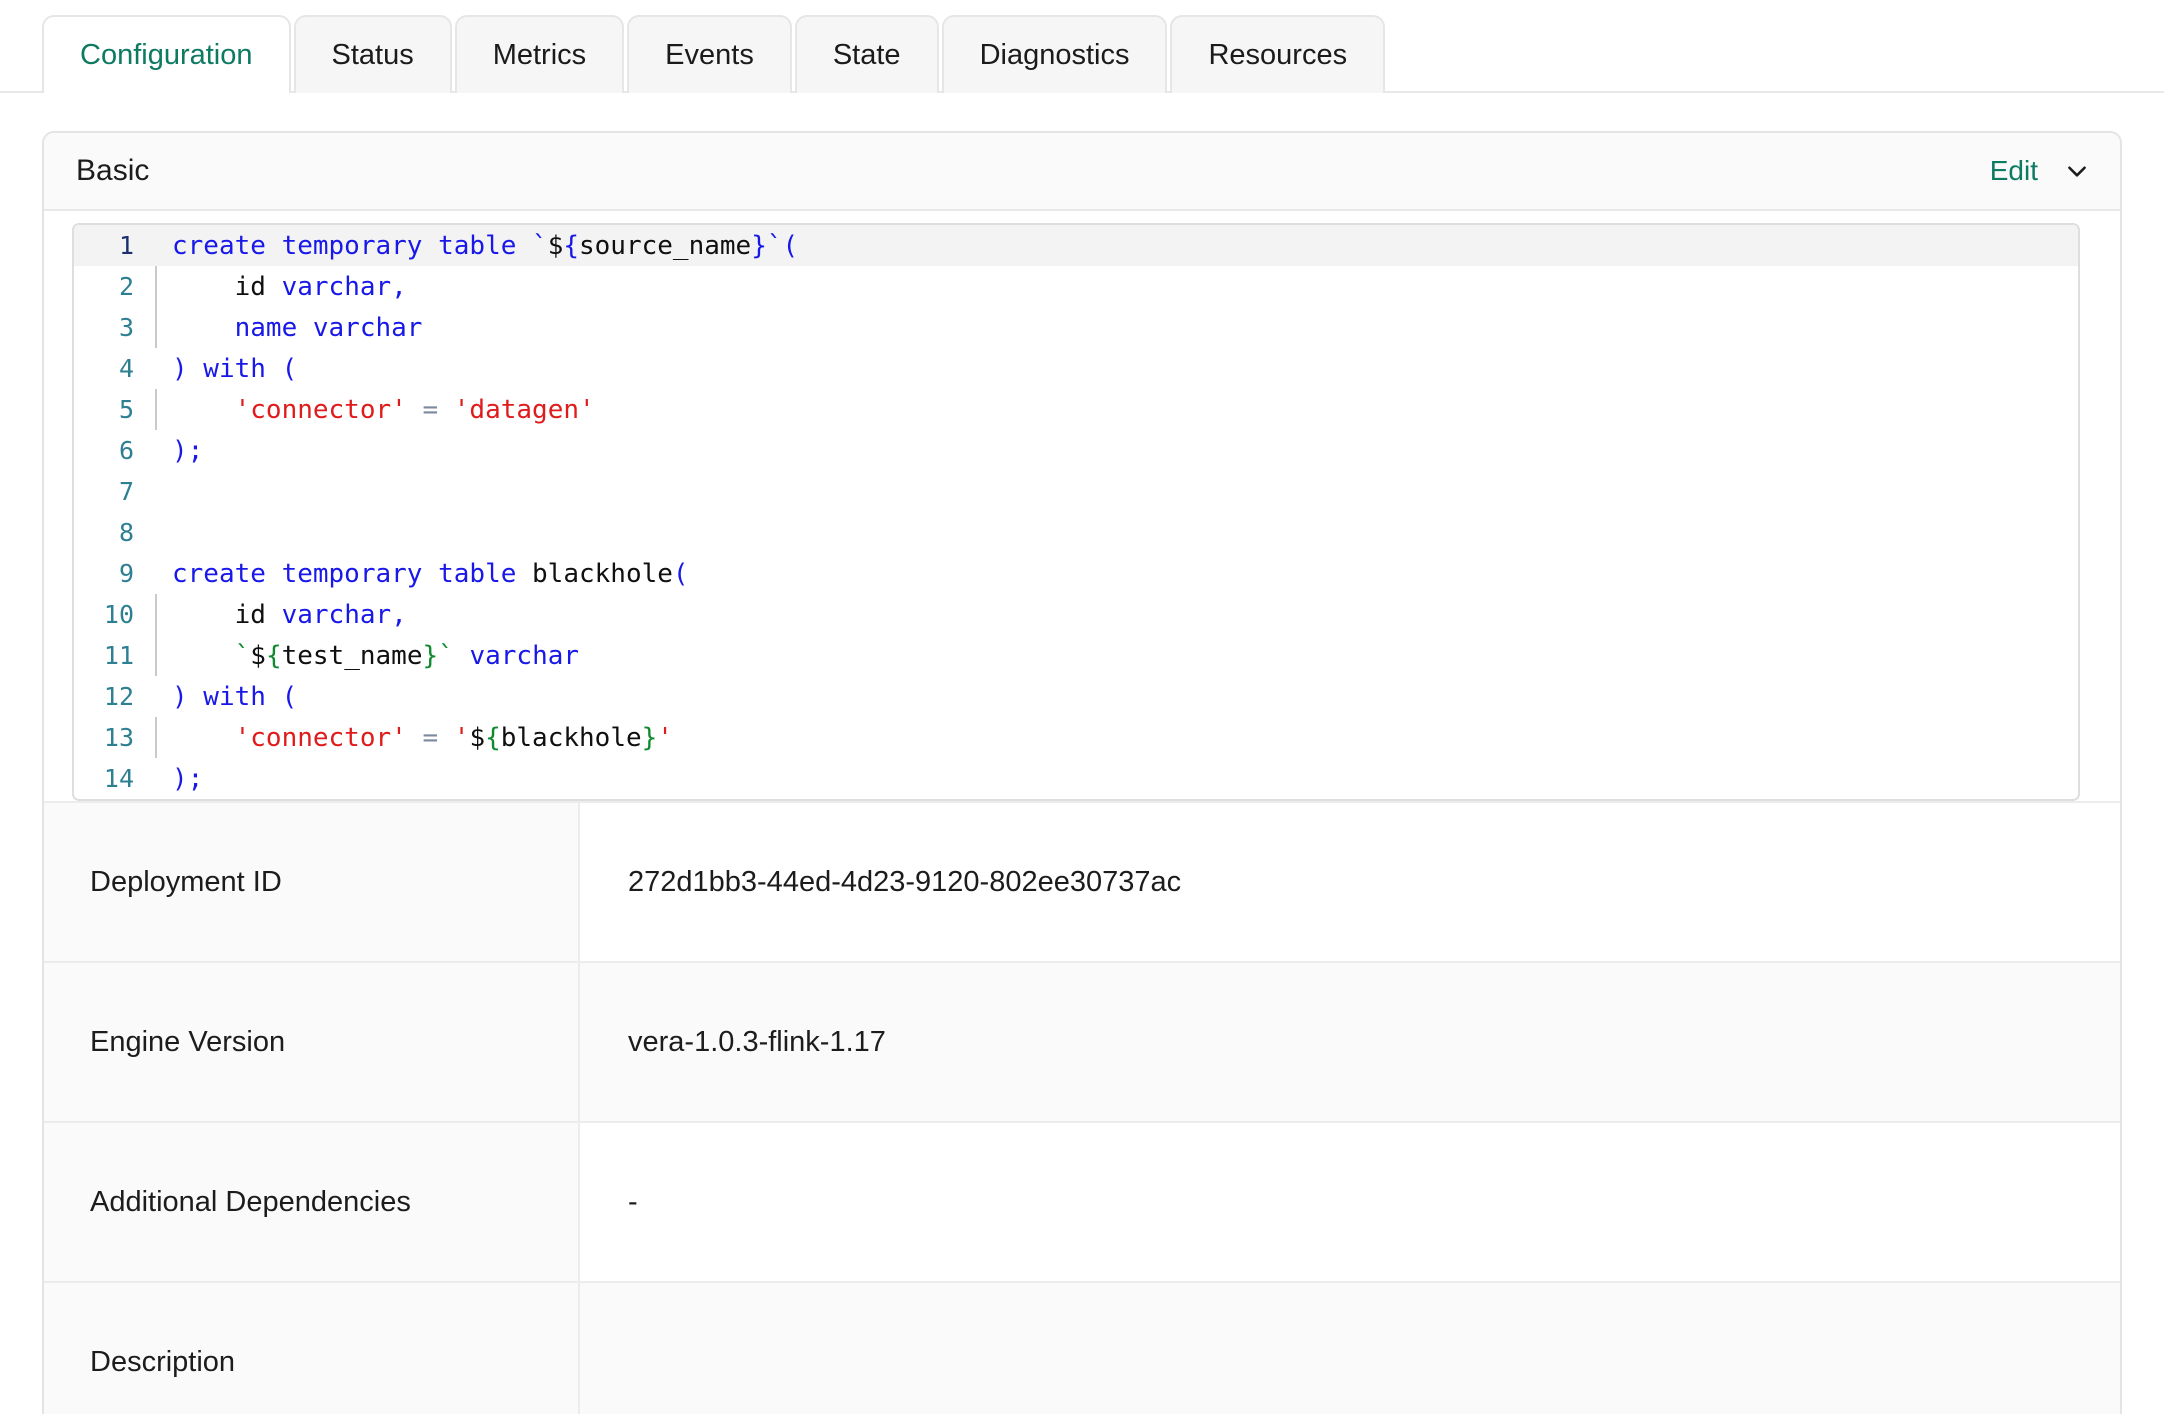 The height and width of the screenshot is (1414, 2164). I want to click on code-line: 10 id varchar,, so click(1076, 614).